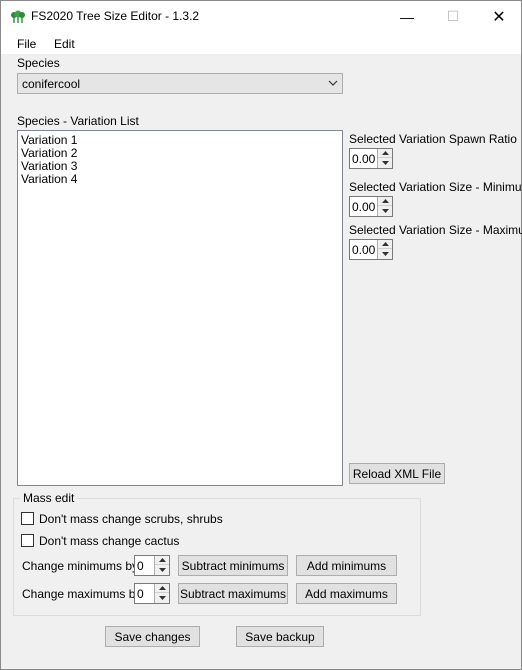 This screenshot has width=522, height=670. What do you see at coordinates (233, 593) in the screenshot?
I see `subtract-maximums-button: Subtract maximums` at bounding box center [233, 593].